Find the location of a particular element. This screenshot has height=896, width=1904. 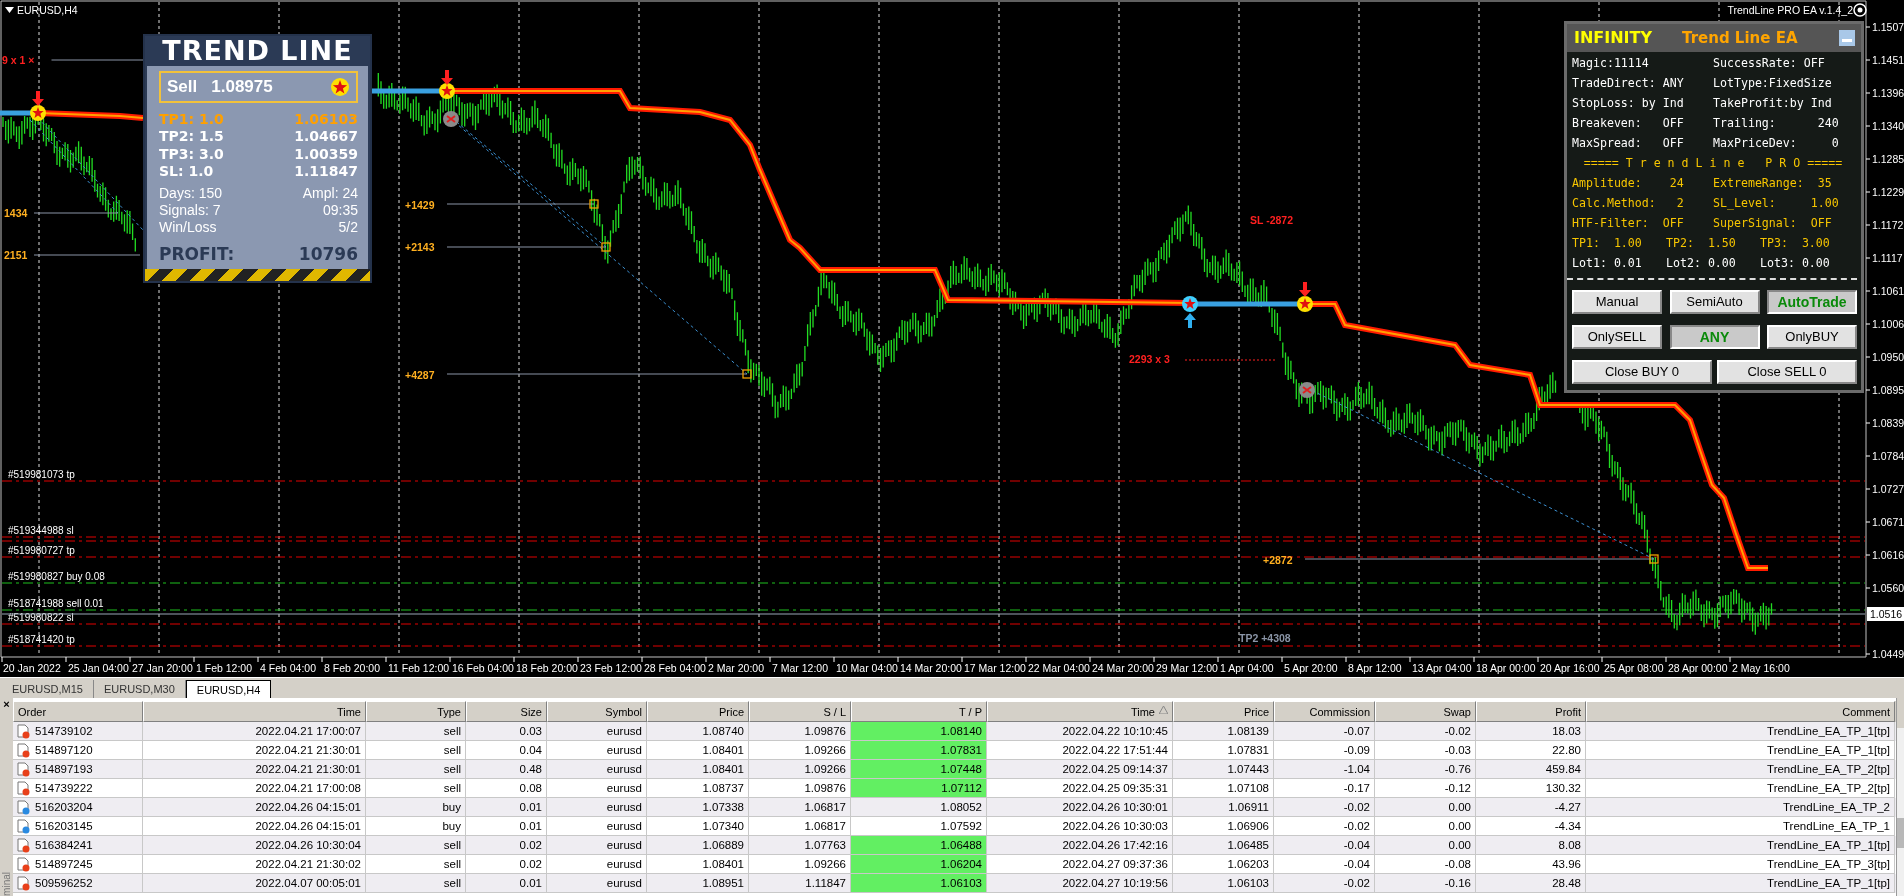

current-price-tag: 1.0516 is located at coordinates (1885, 614).